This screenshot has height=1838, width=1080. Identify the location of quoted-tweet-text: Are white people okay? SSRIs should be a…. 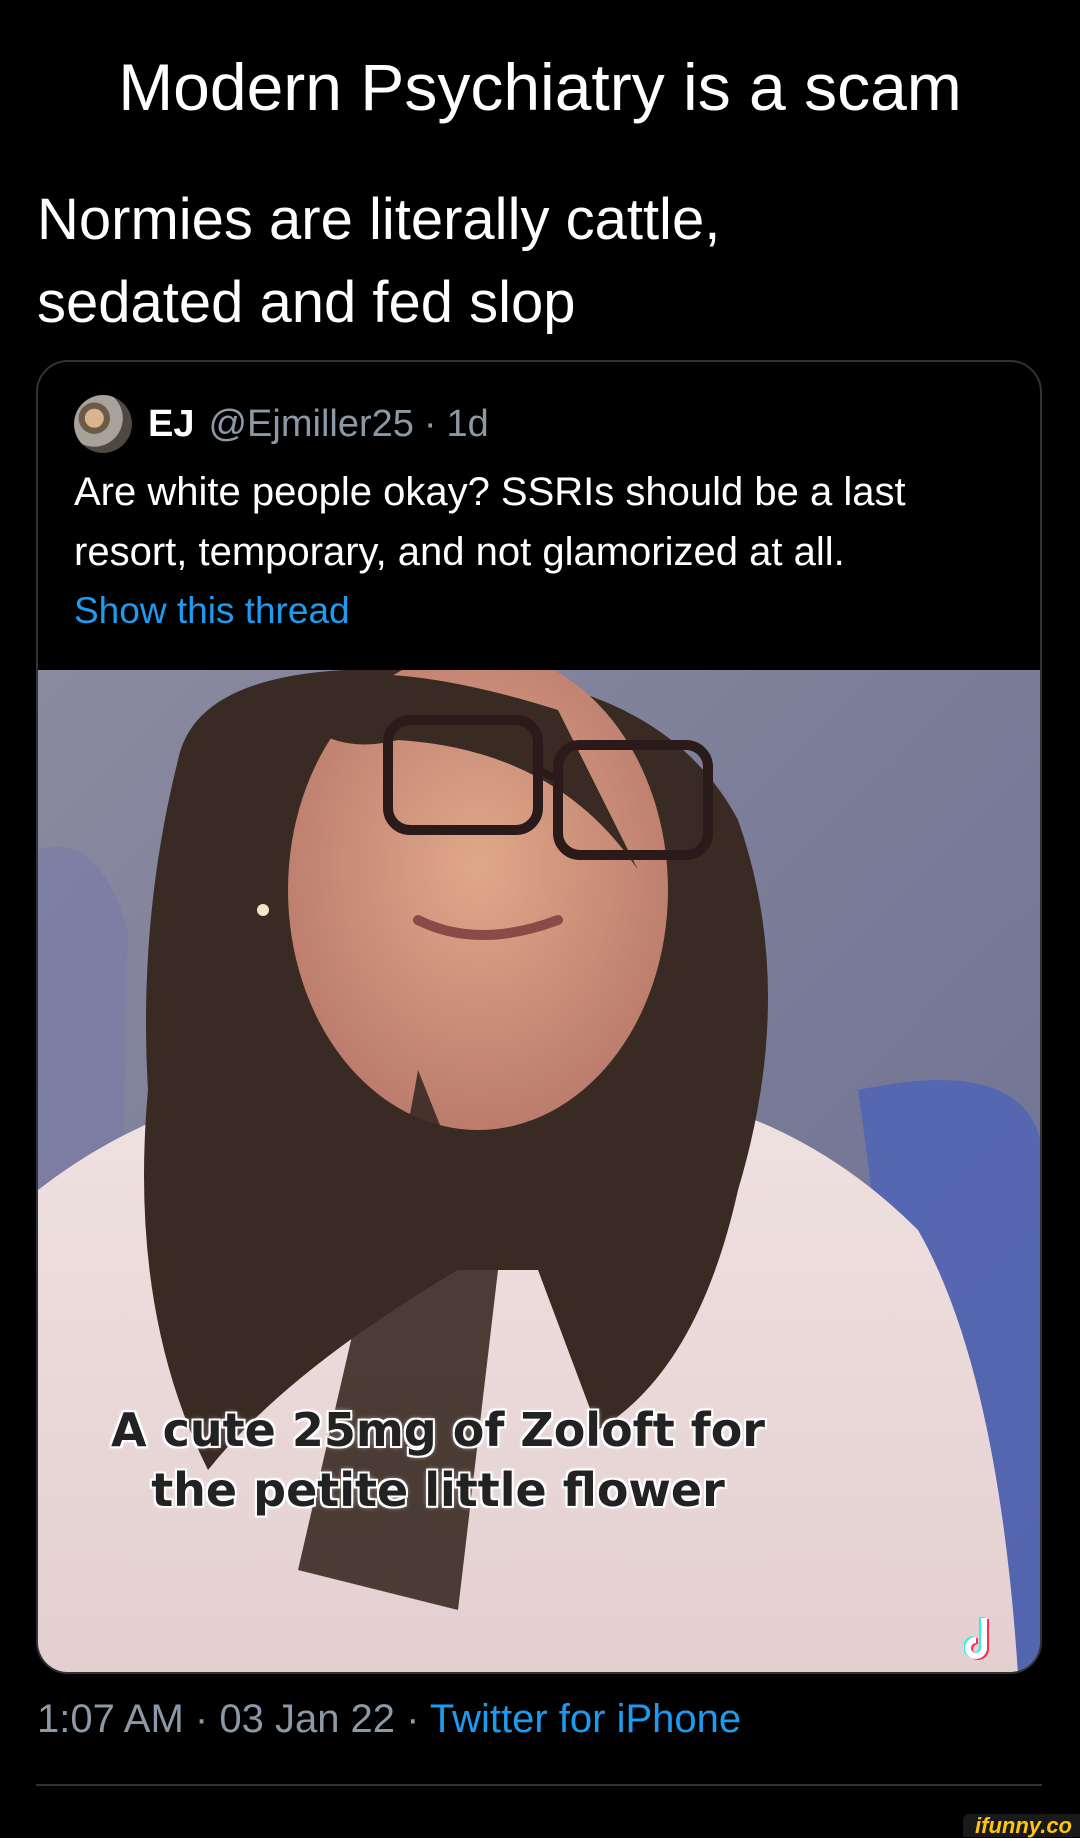
(554, 522).